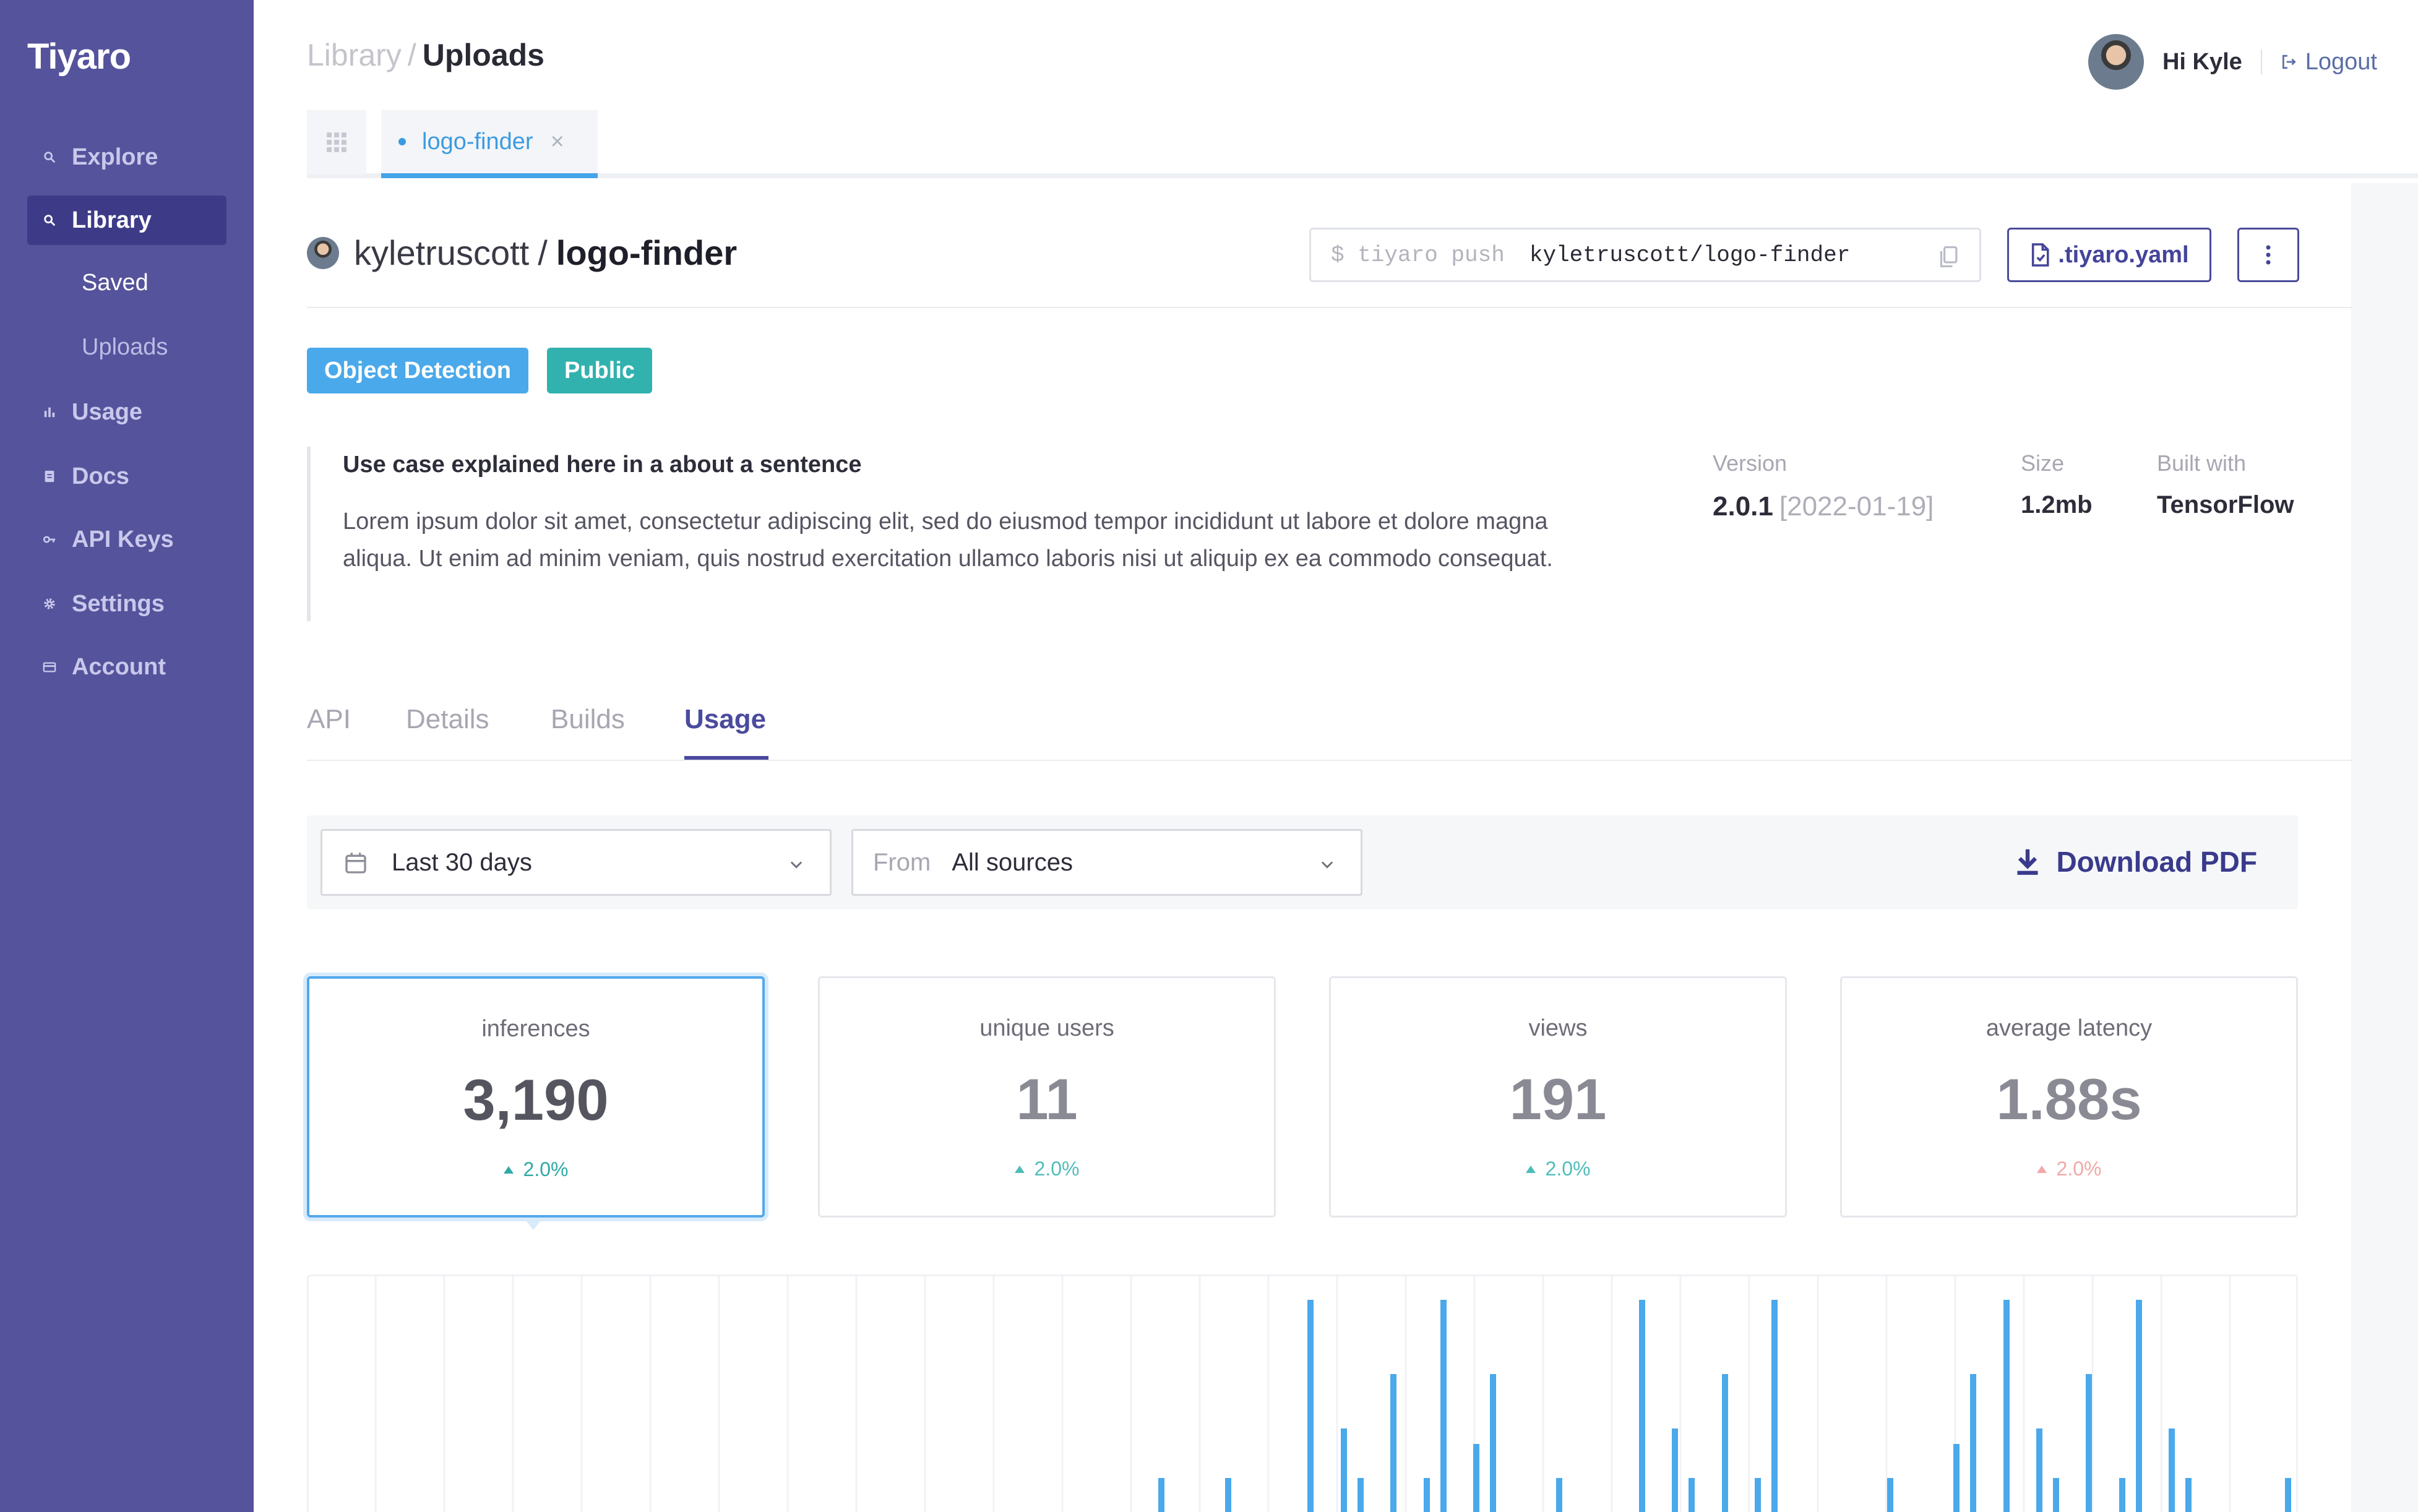 This screenshot has width=2418, height=1512. What do you see at coordinates (354, 55) in the screenshot?
I see `breadcrumb-parent: Library` at bounding box center [354, 55].